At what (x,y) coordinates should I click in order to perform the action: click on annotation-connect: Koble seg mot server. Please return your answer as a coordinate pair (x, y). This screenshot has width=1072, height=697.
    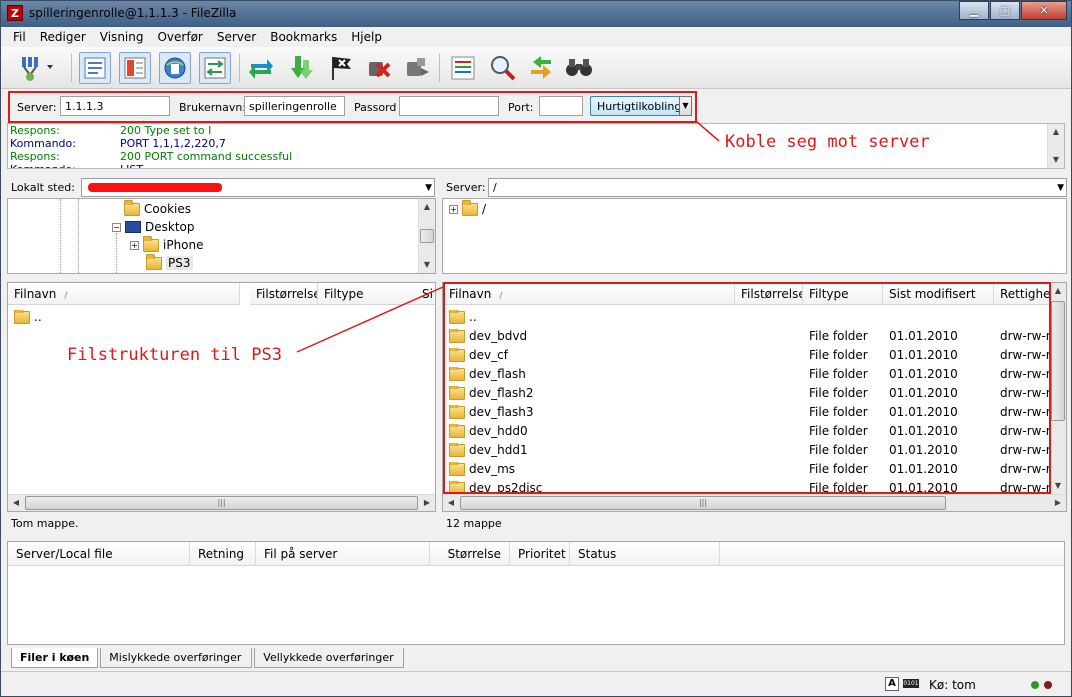
    Looking at the image, I should click on (827, 142).